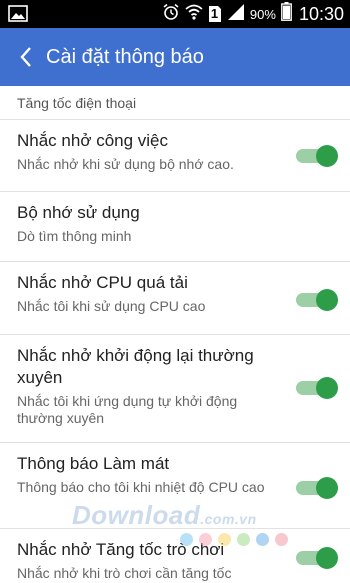  I want to click on setting-subtitle: Nhắc nhở khi sử dụng bộ nhớ cao., so click(125, 164).